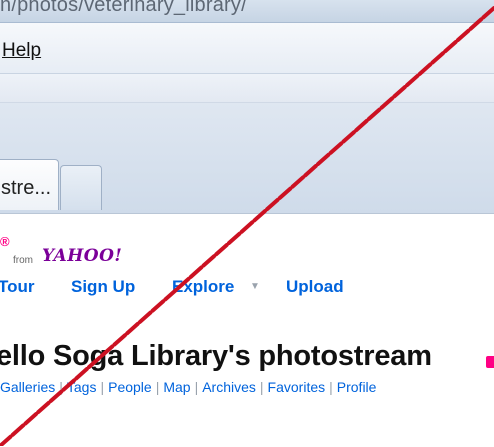  I want to click on explore-dropdown-icon: ▼, so click(255, 286).